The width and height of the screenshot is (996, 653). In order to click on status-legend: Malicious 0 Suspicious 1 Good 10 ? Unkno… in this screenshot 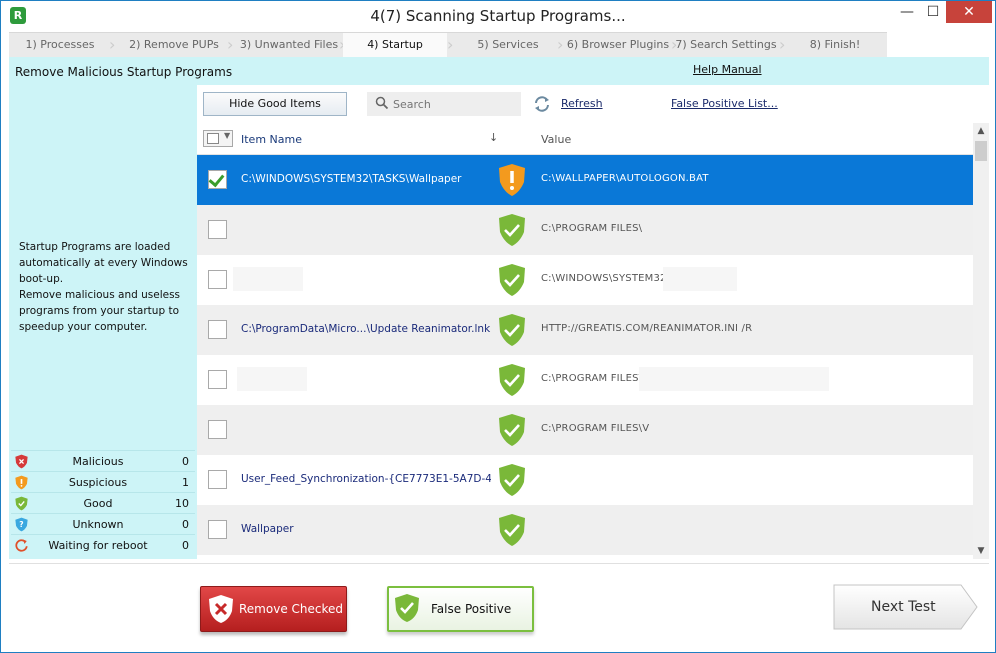, I will do `click(103, 502)`.